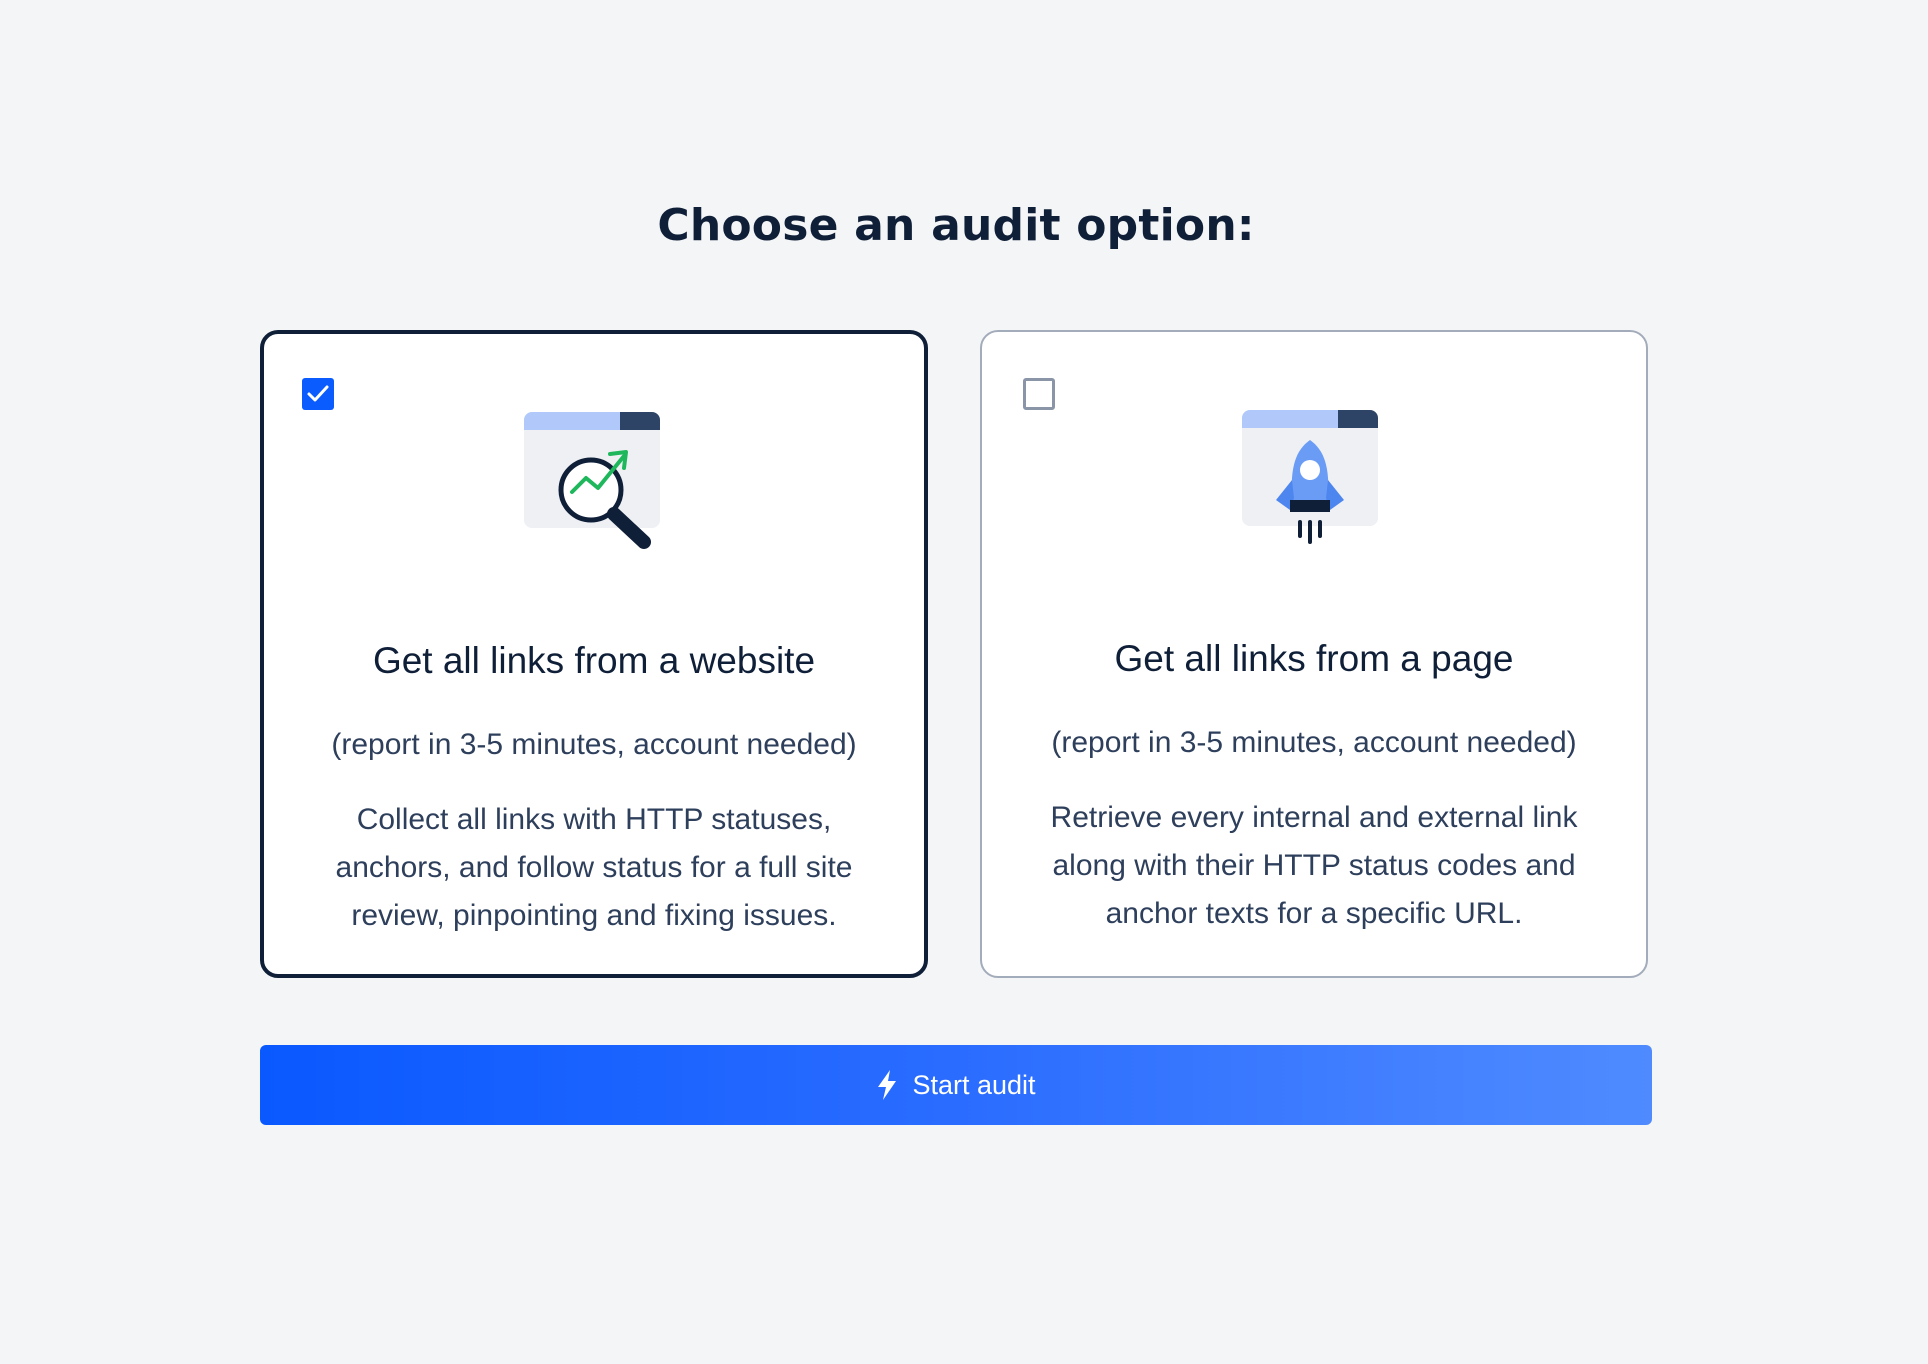  What do you see at coordinates (594, 660) in the screenshot?
I see `option-title: Get all links from a website` at bounding box center [594, 660].